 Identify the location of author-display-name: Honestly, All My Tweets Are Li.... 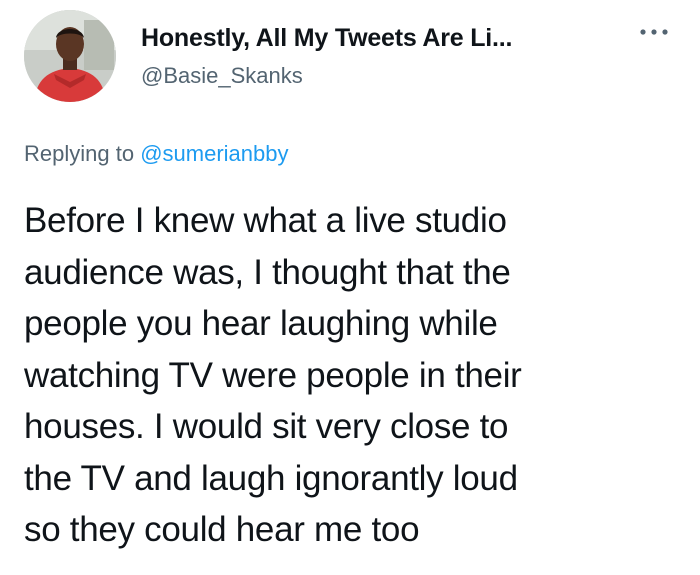
(326, 38).